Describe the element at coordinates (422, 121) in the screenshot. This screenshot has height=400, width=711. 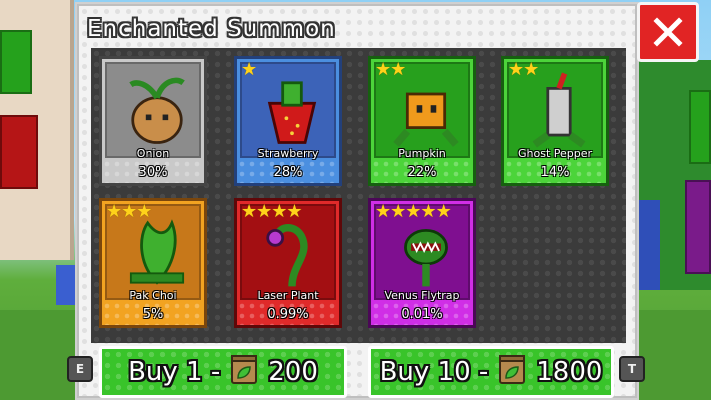
I see `summon-card-pumpkin: ★ ★ Pumpkin 22%` at that location.